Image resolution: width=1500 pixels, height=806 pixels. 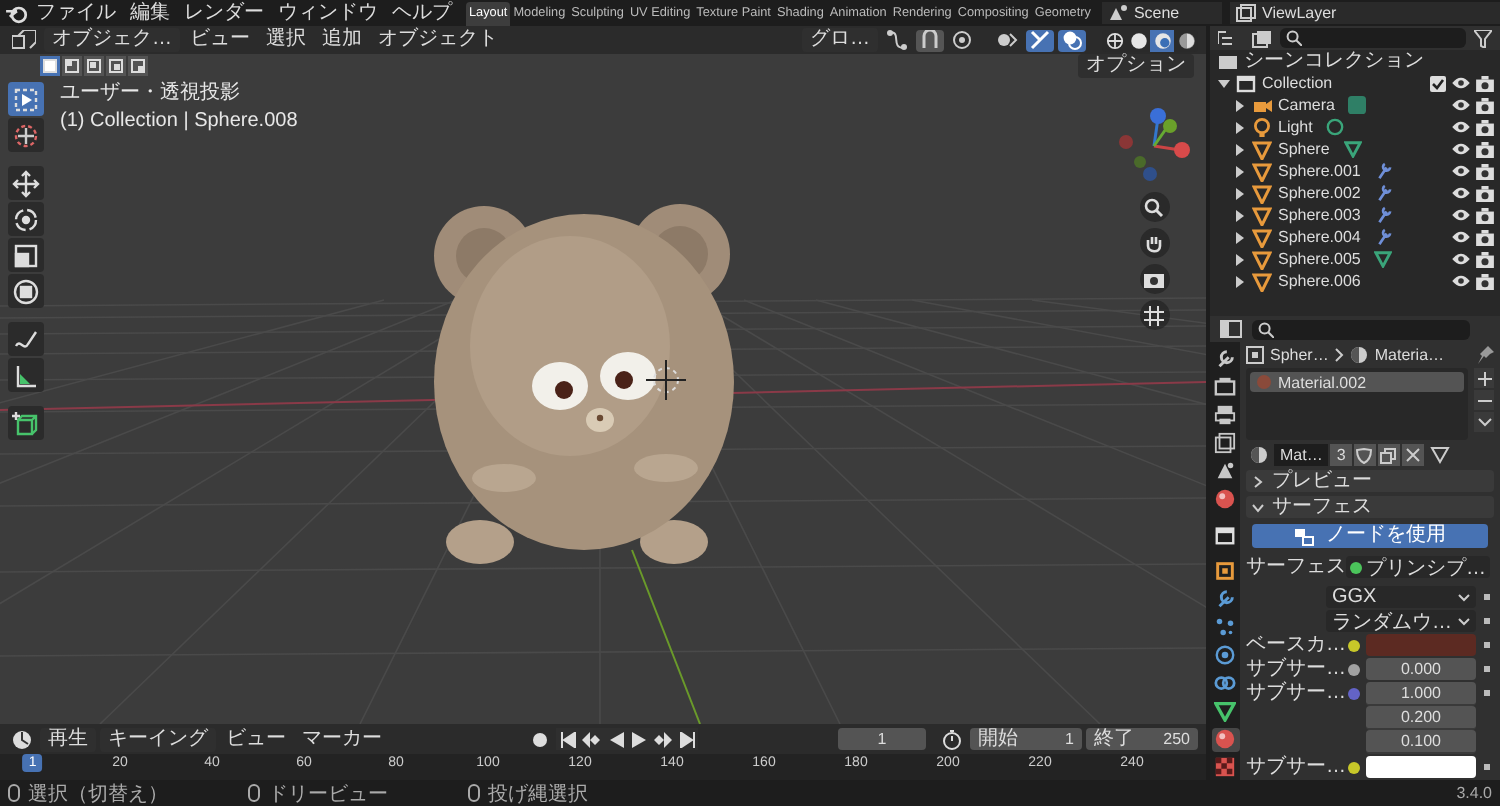 I want to click on scale-tool, so click(x=26, y=255).